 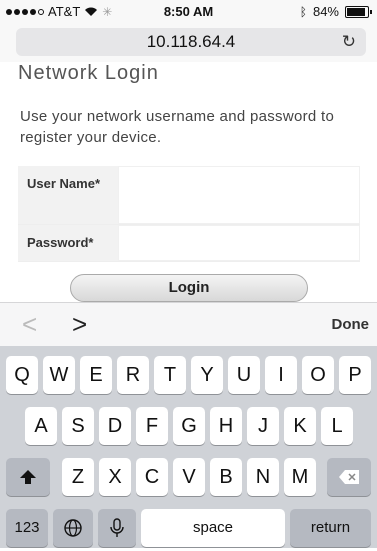 What do you see at coordinates (244, 375) in the screenshot?
I see `key-u: U` at bounding box center [244, 375].